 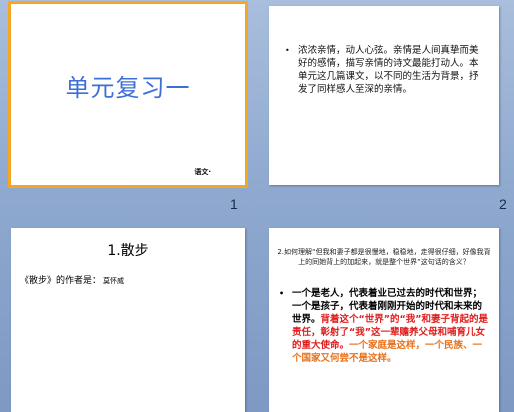 What do you see at coordinates (234, 204) in the screenshot?
I see `slide-number: 1` at bounding box center [234, 204].